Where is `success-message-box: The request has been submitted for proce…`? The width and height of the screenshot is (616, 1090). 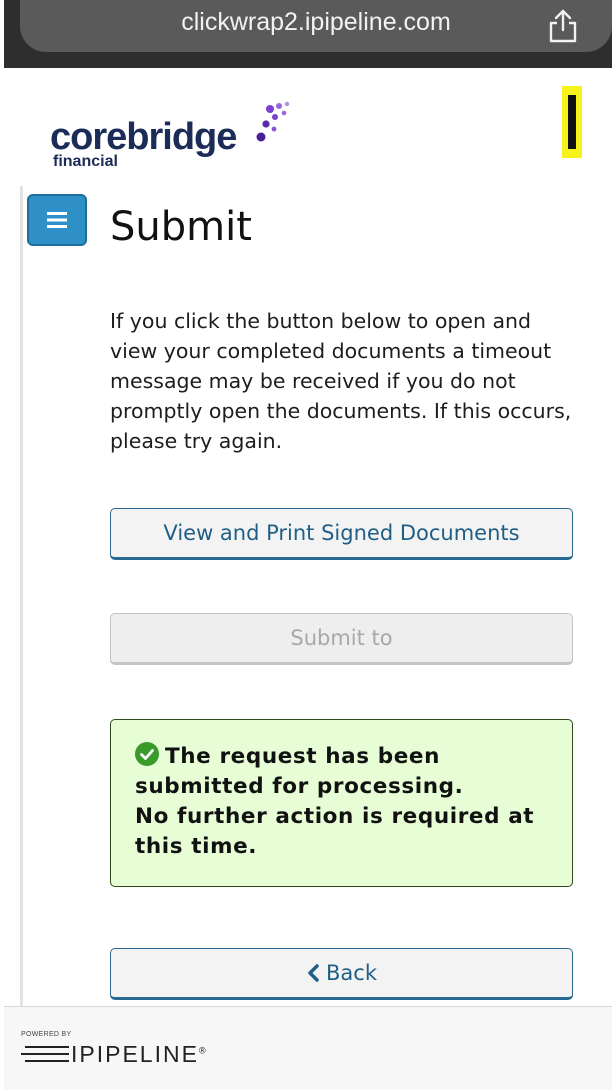
success-message-box: The request has been submitted for proce… is located at coordinates (341, 803).